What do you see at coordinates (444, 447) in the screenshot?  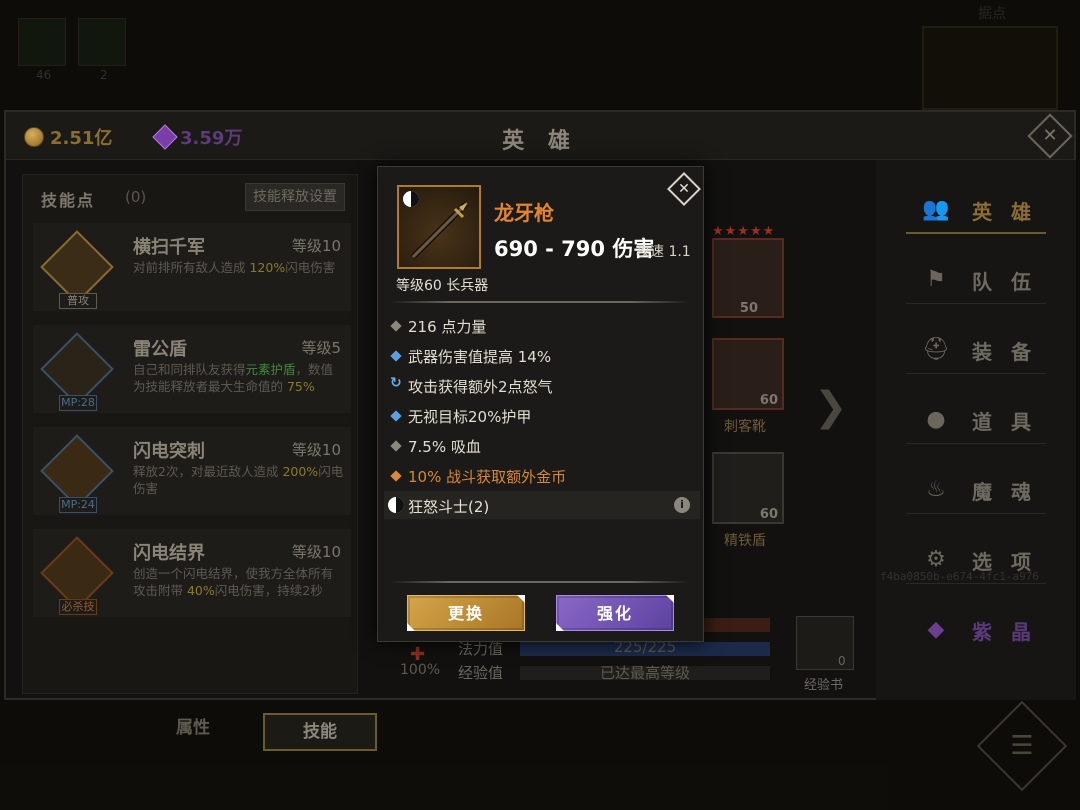 I see `stat-text: 7.5% 吸血` at bounding box center [444, 447].